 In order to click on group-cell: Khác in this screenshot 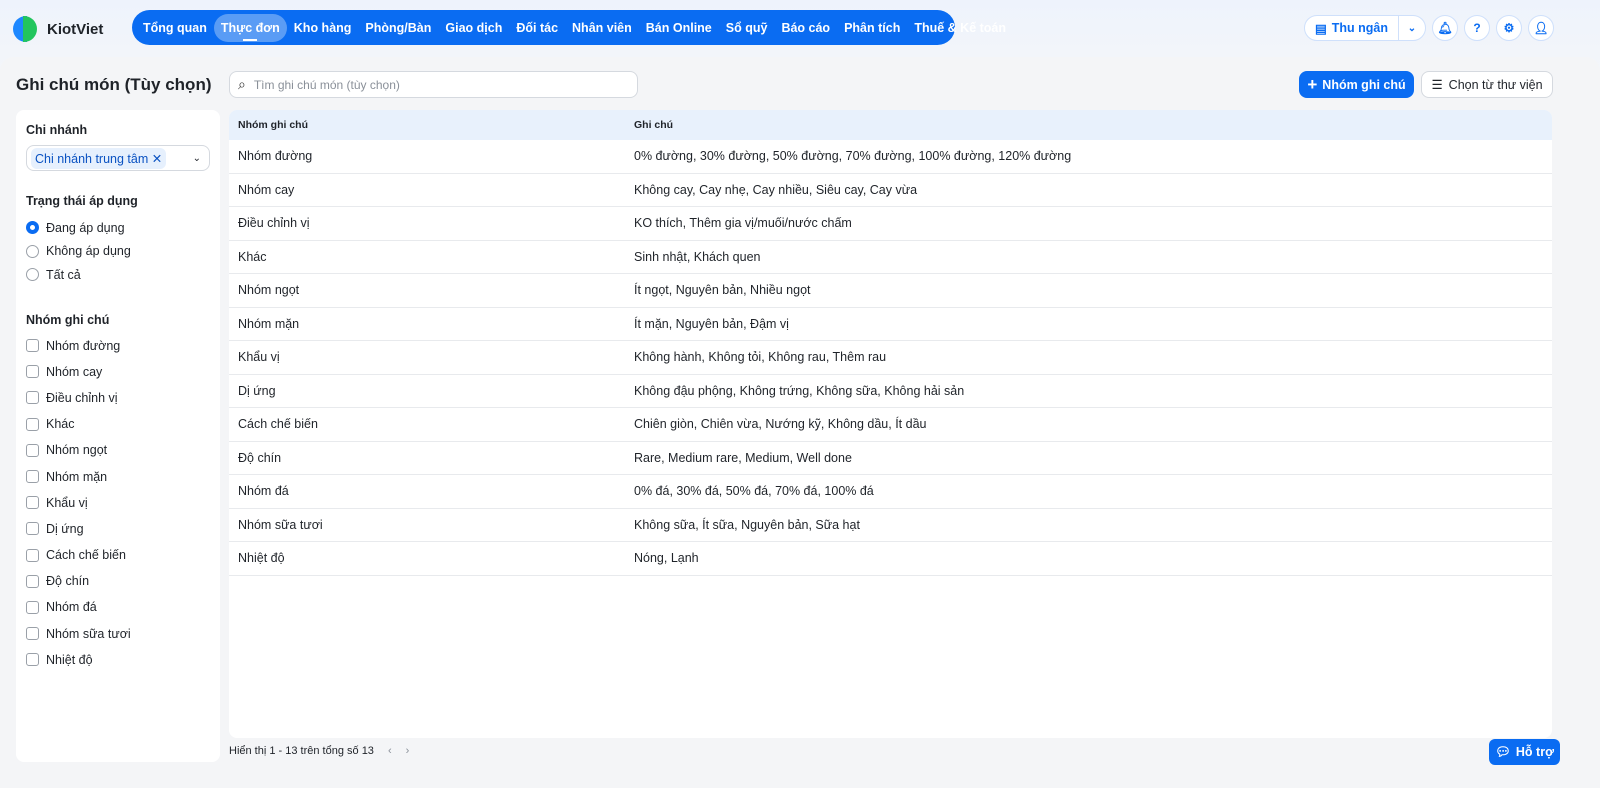, I will do `click(252, 256)`.